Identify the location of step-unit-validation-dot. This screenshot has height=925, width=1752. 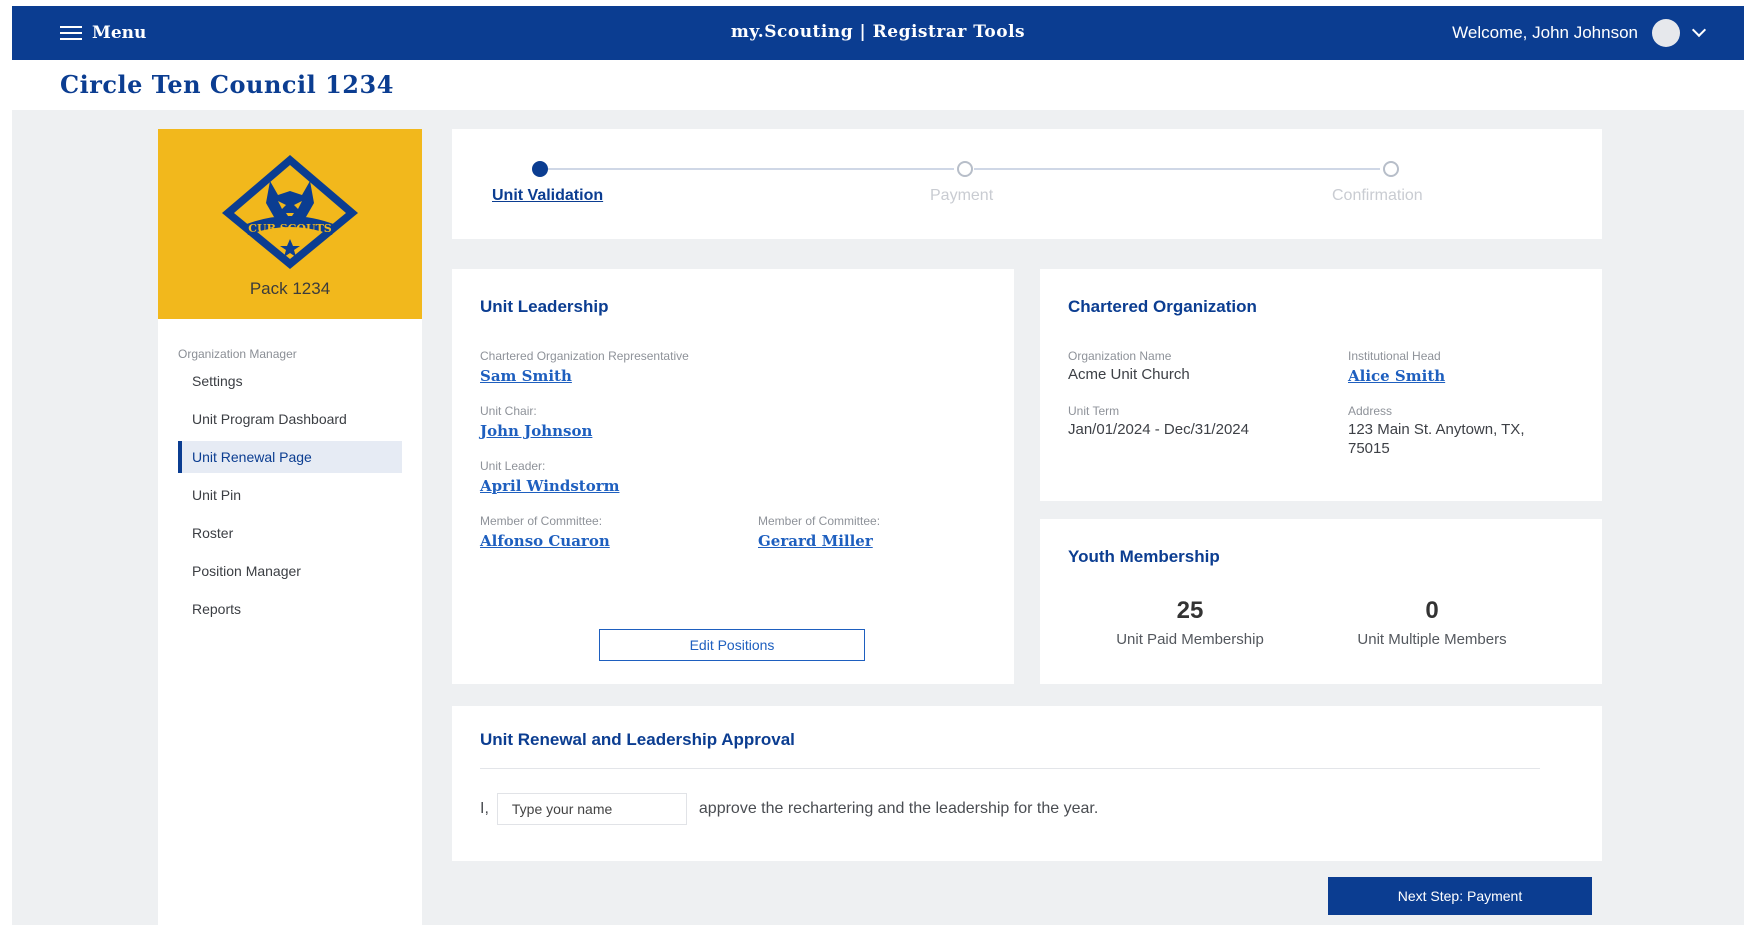
(540, 169).